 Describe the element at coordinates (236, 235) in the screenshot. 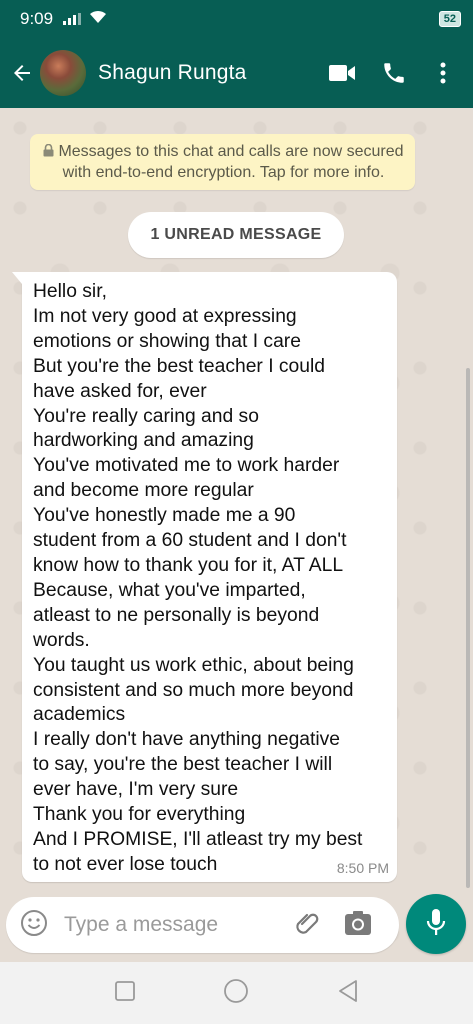

I see `unread-divider: 1 UNREAD MESSAGE` at that location.